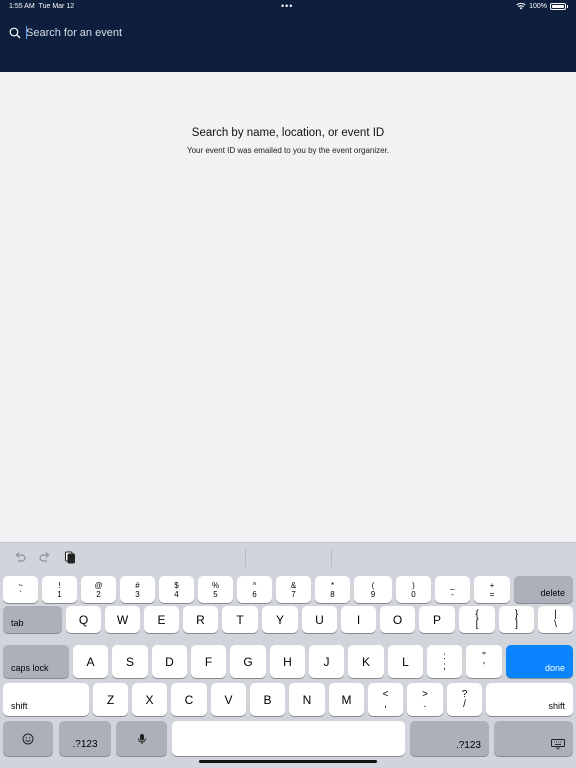 This screenshot has width=576, height=768. I want to click on key-h: H, so click(287, 661).